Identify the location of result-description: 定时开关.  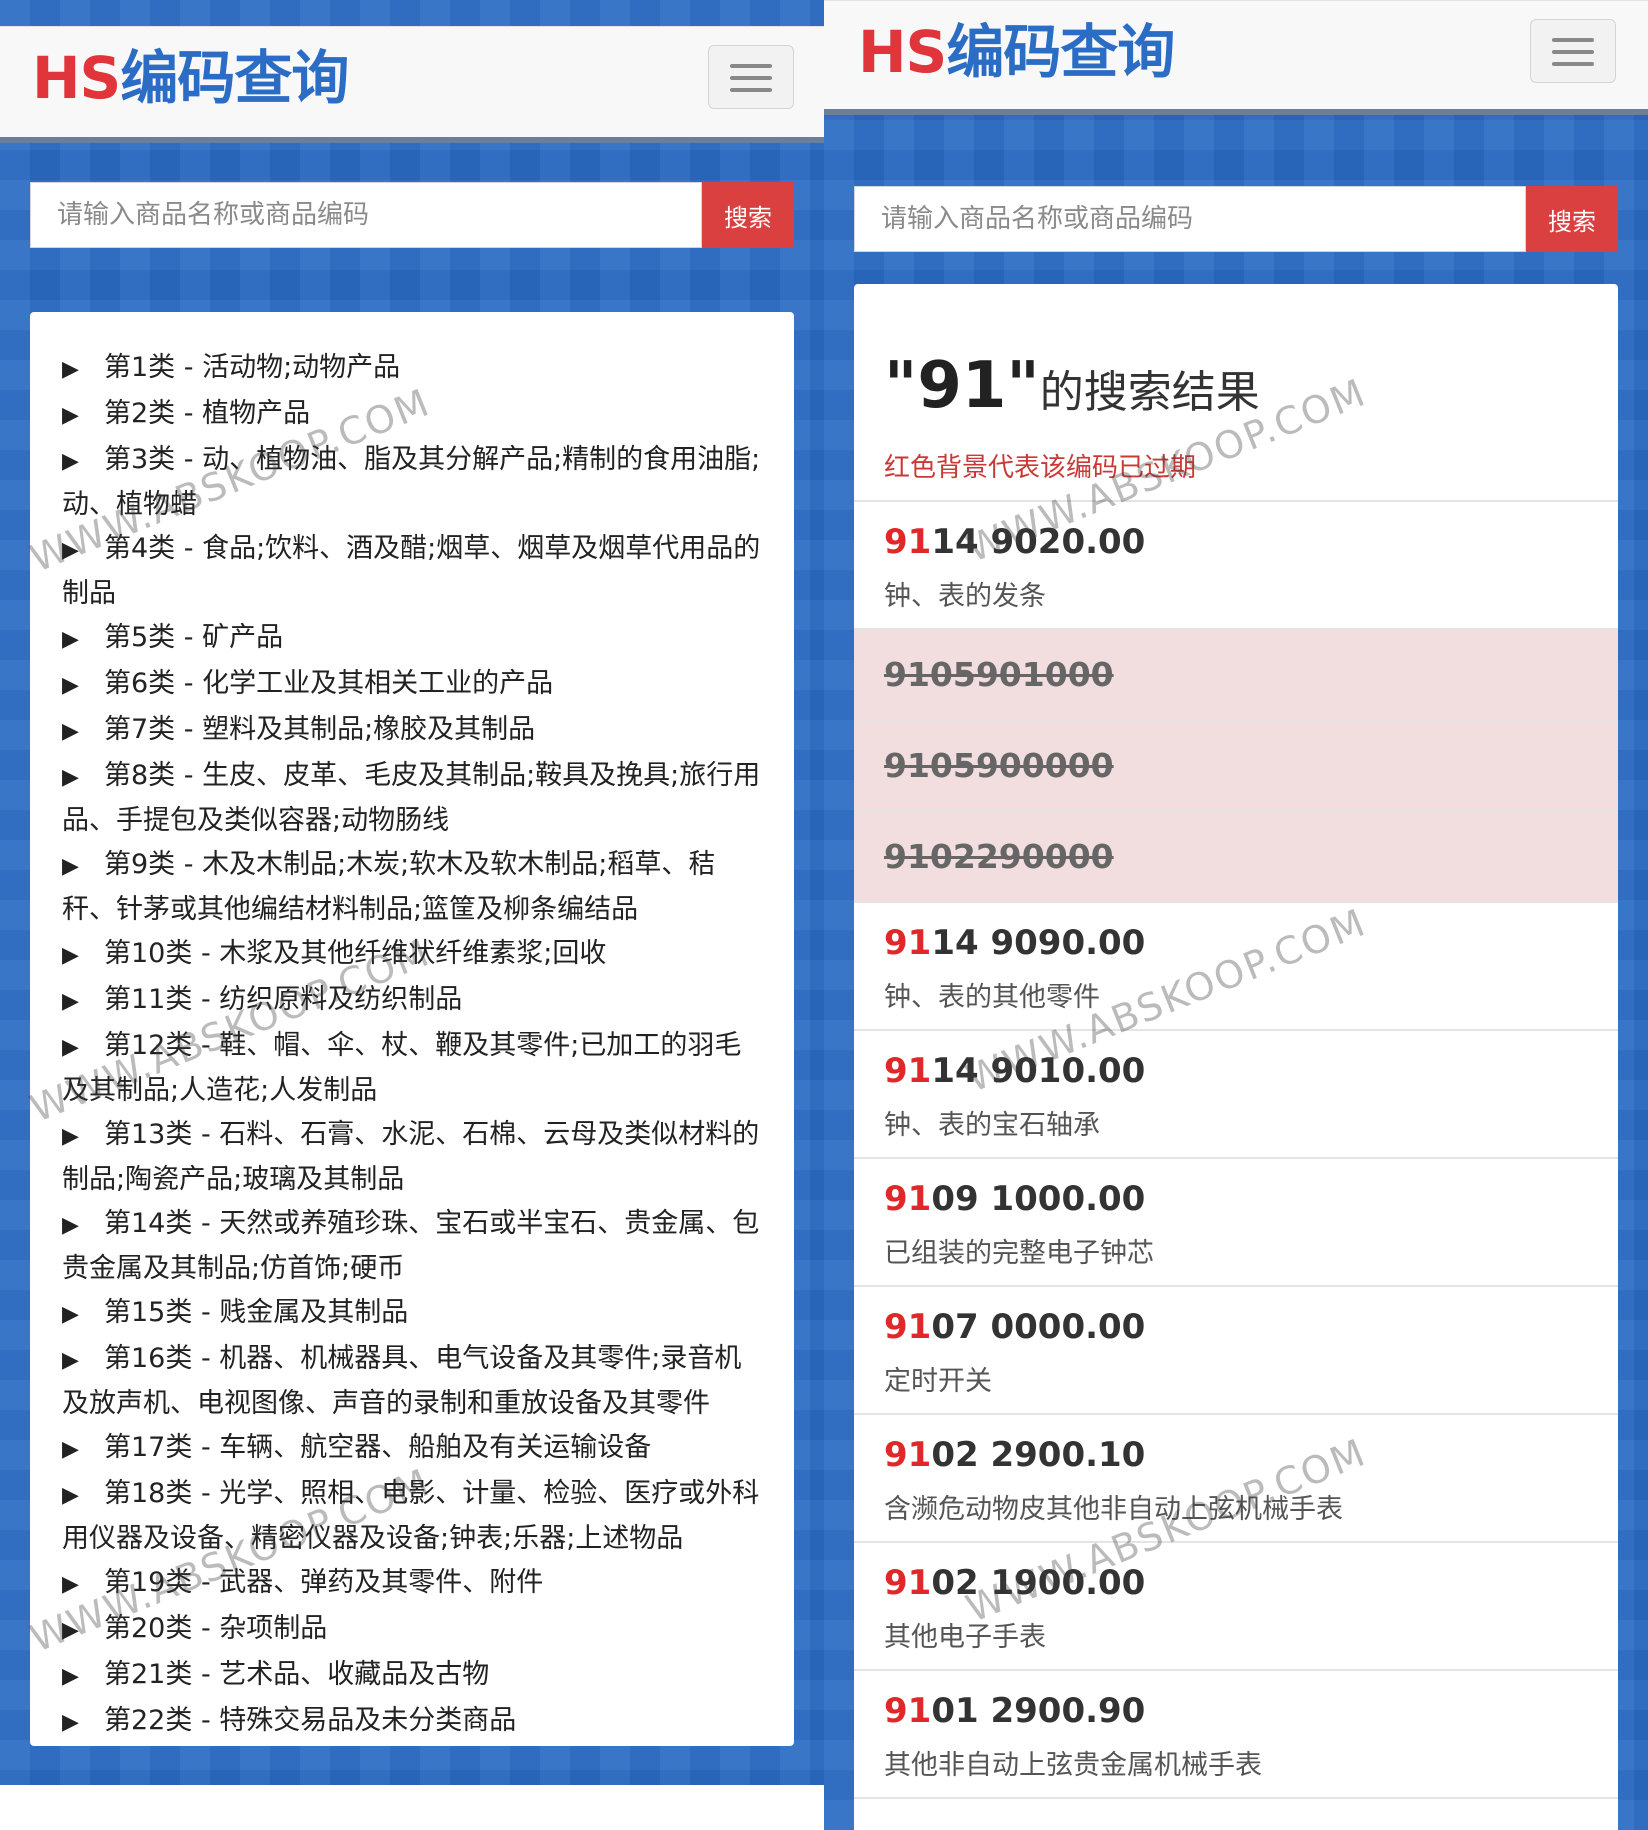
(938, 1382).